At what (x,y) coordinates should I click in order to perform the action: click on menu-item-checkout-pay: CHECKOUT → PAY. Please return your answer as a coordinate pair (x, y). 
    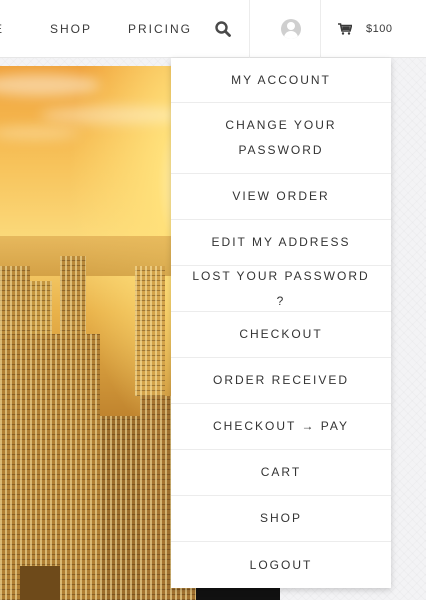
    Looking at the image, I should click on (281, 427).